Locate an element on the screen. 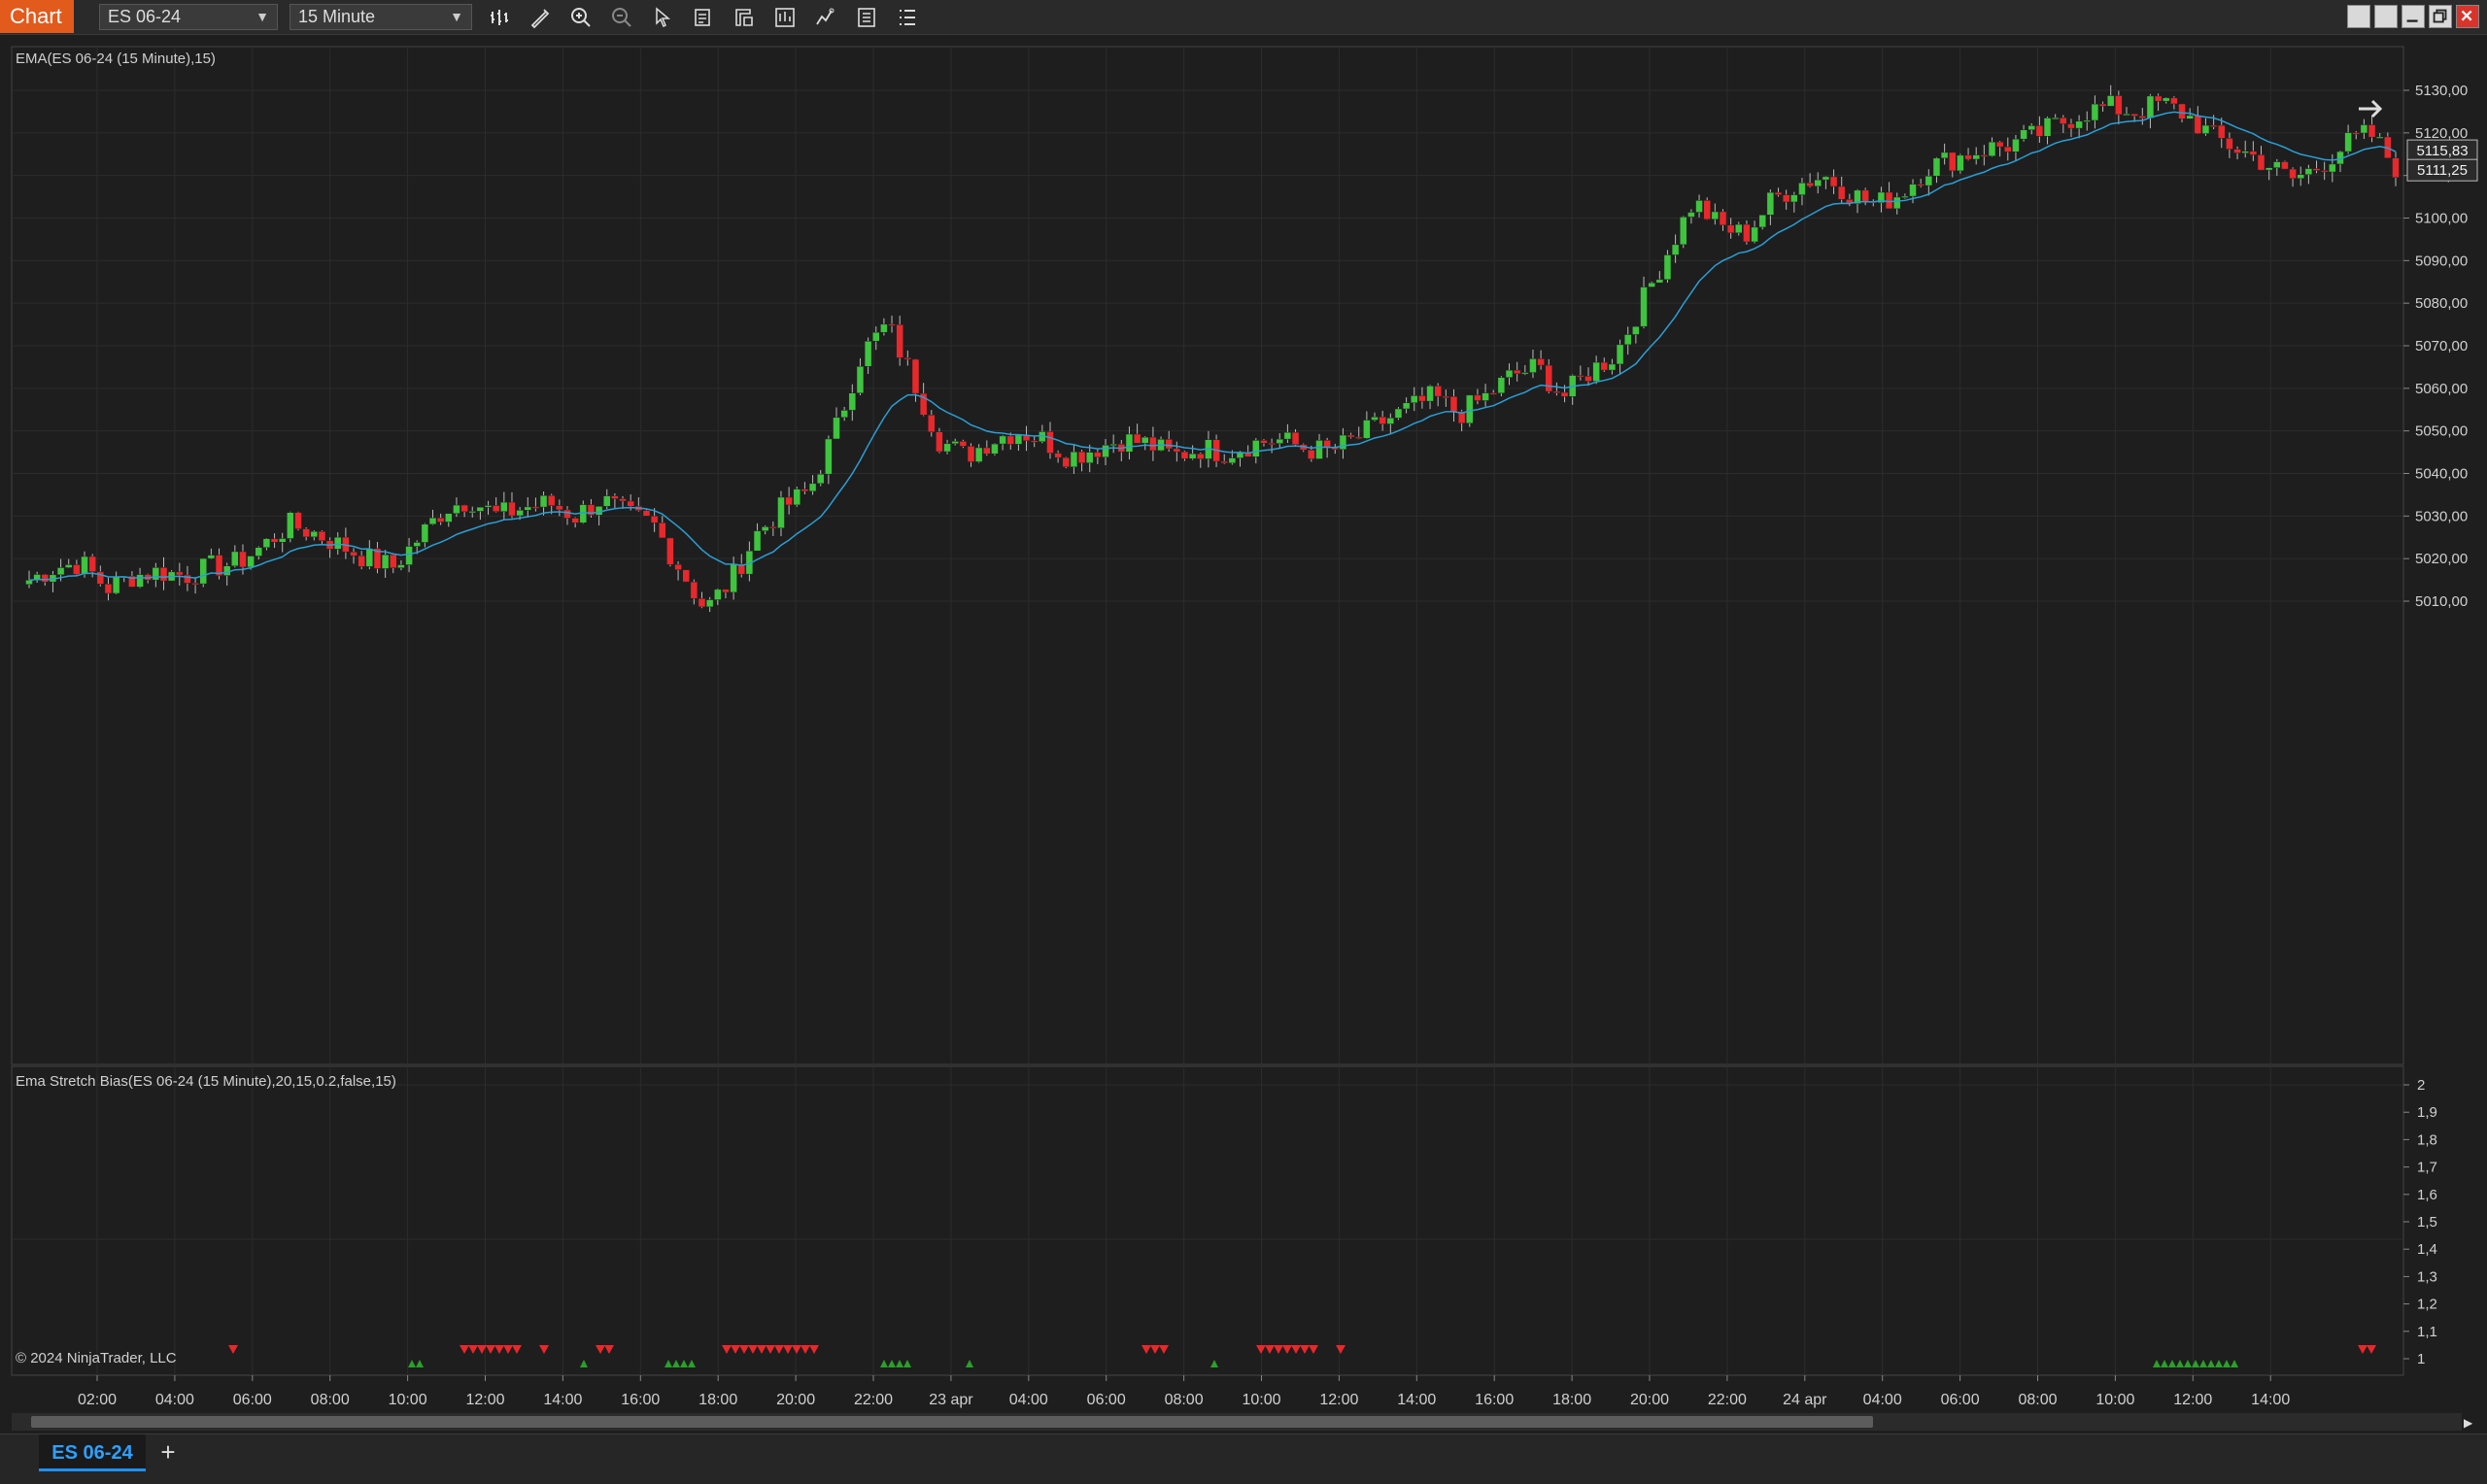 This screenshot has height=1484, width=2487. horizontal-scrollbar is located at coordinates (1237, 1422).